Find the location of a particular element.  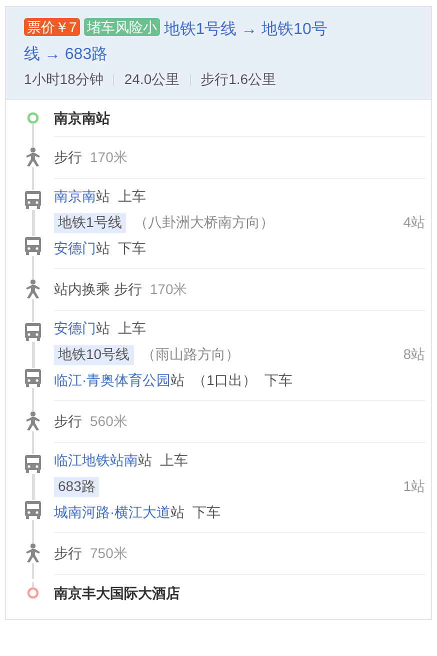

line-direction: （雨山路方向） is located at coordinates (191, 355).